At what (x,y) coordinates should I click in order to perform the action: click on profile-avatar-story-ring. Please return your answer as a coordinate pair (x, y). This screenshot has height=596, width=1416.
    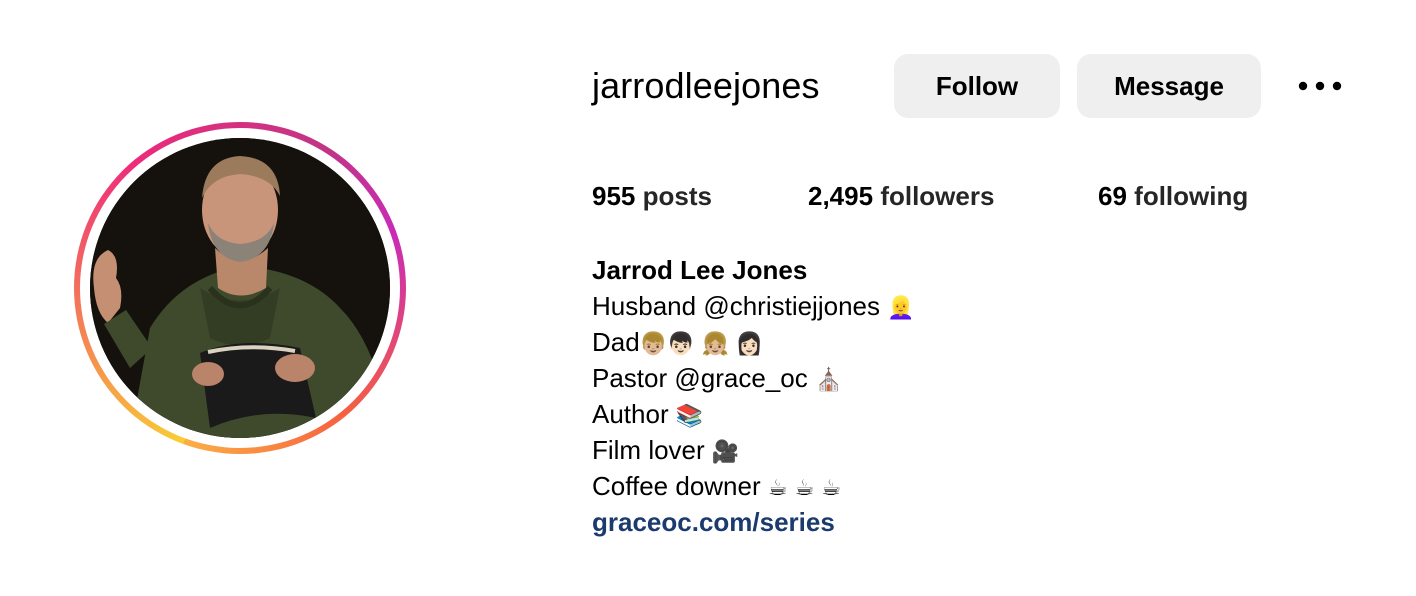
    Looking at the image, I should click on (240, 288).